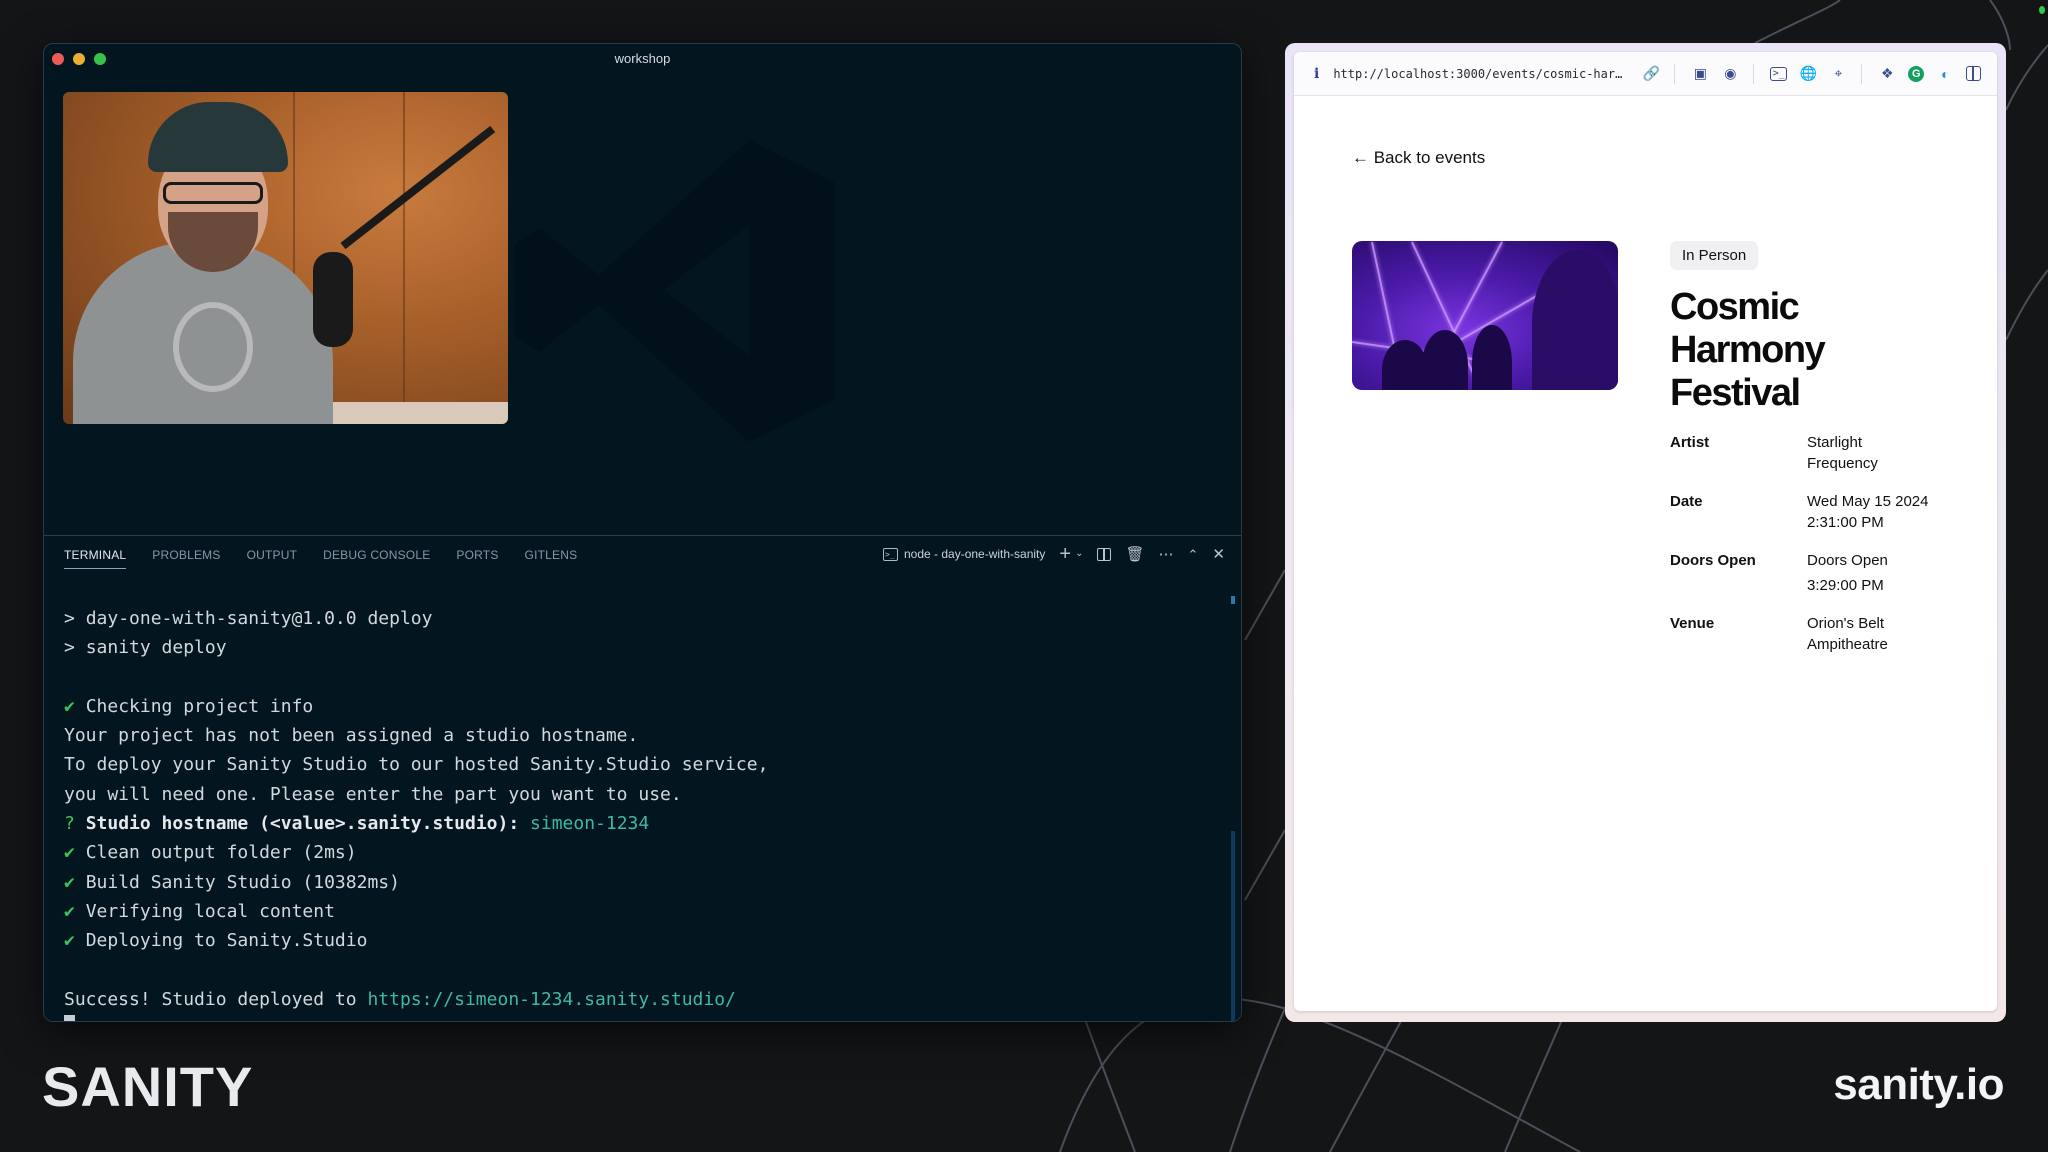  I want to click on sidebar-icon, so click(1974, 73).